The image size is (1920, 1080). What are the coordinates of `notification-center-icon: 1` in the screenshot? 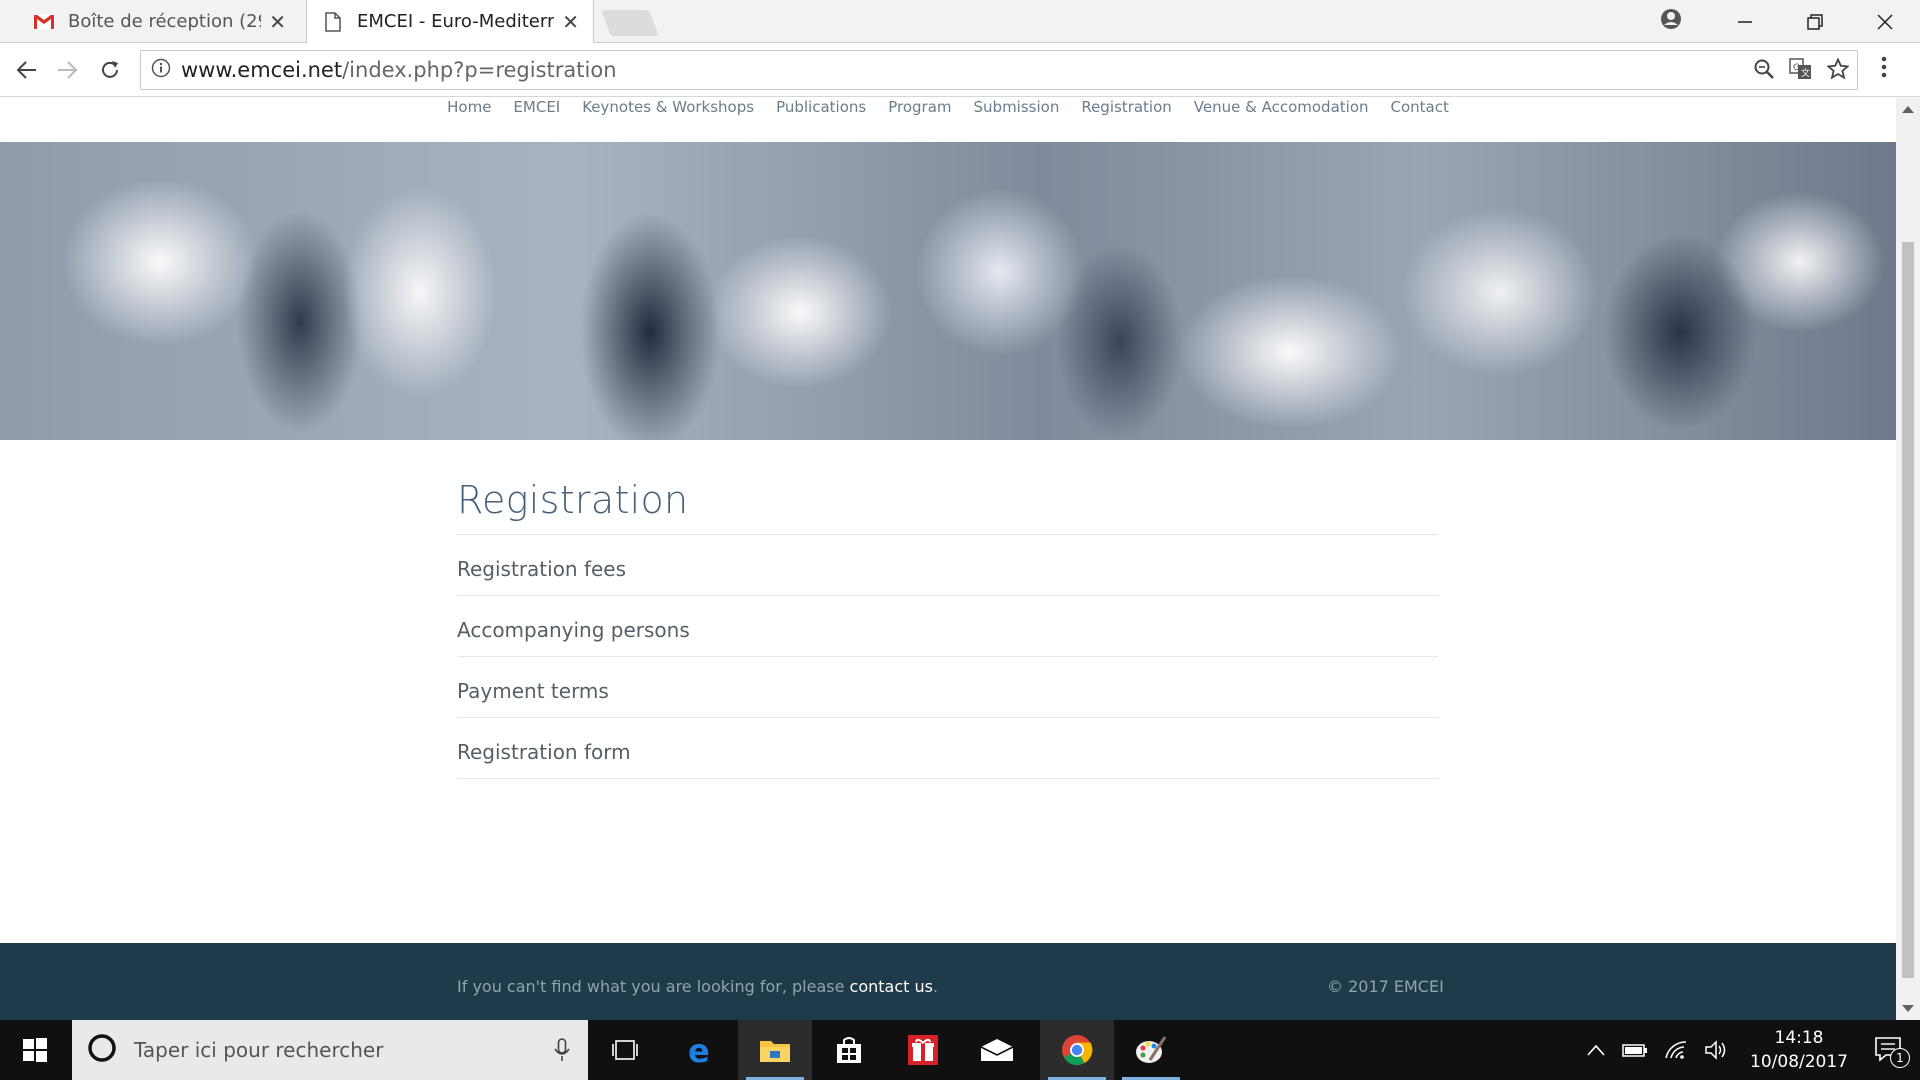 It's located at (1892, 1052).